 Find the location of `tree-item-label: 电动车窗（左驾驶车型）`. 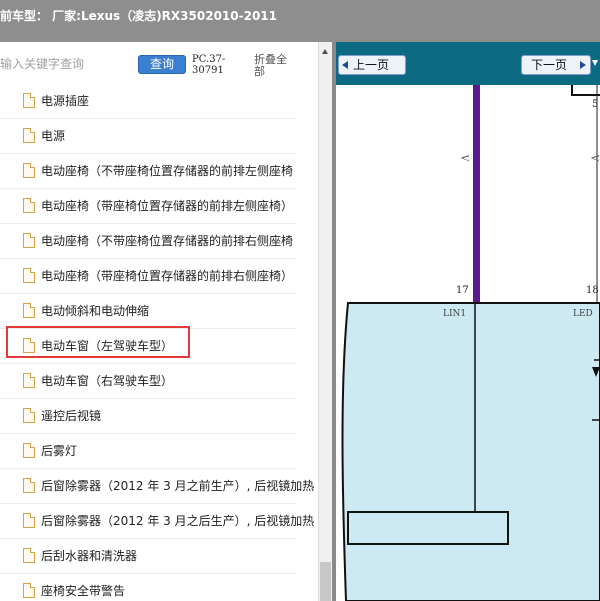

tree-item-label: 电动车窗（左驾驶车型） is located at coordinates (107, 346).